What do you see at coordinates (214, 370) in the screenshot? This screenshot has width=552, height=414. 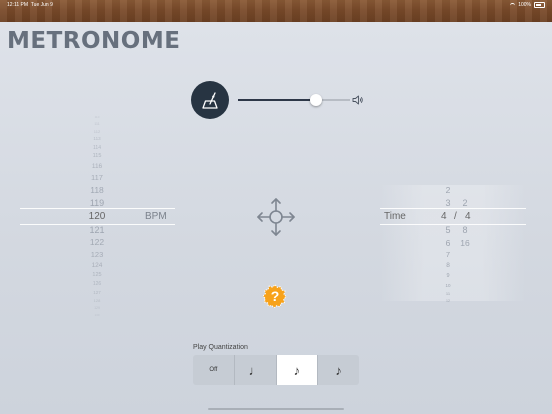 I see `quant-option-off: Off` at bounding box center [214, 370].